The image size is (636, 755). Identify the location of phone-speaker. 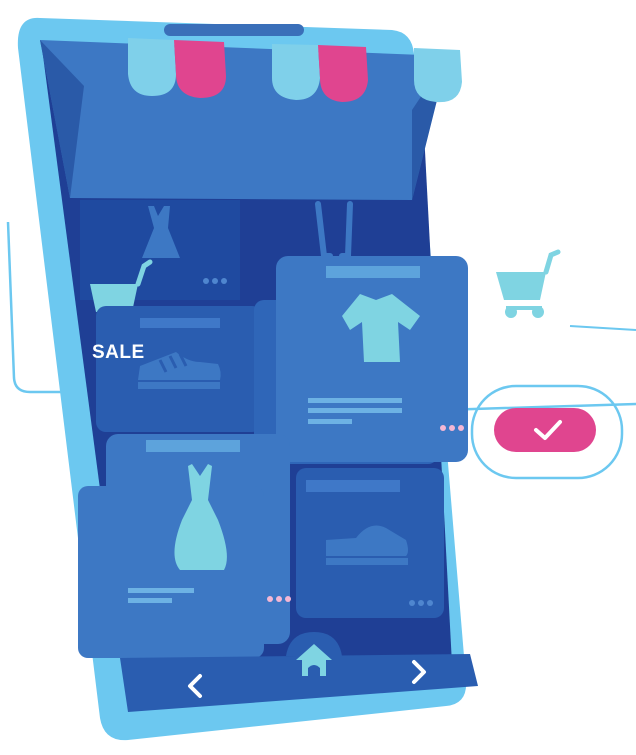
(234, 30).